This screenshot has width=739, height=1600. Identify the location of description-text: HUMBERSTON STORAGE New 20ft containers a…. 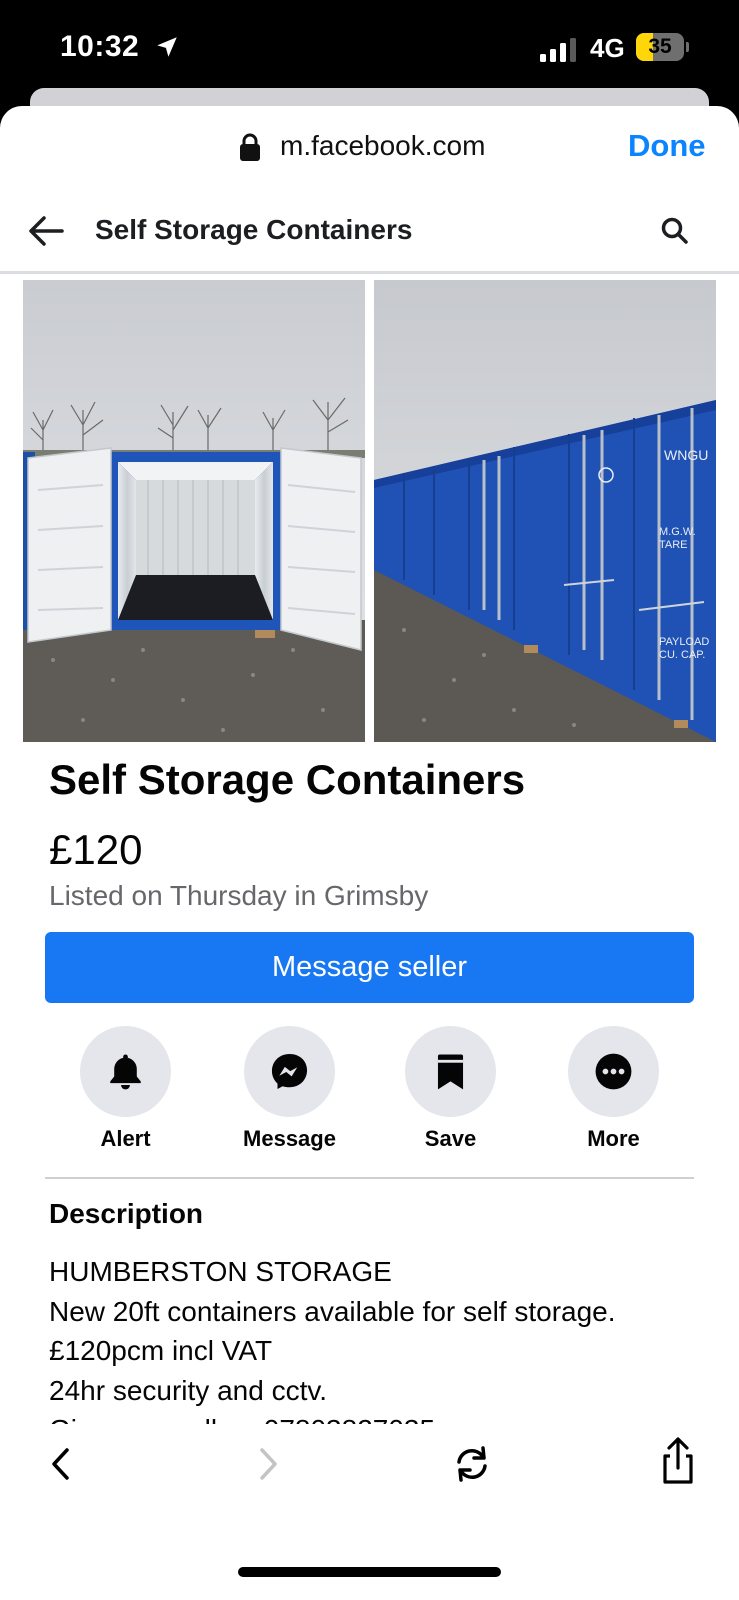
(389, 1351).